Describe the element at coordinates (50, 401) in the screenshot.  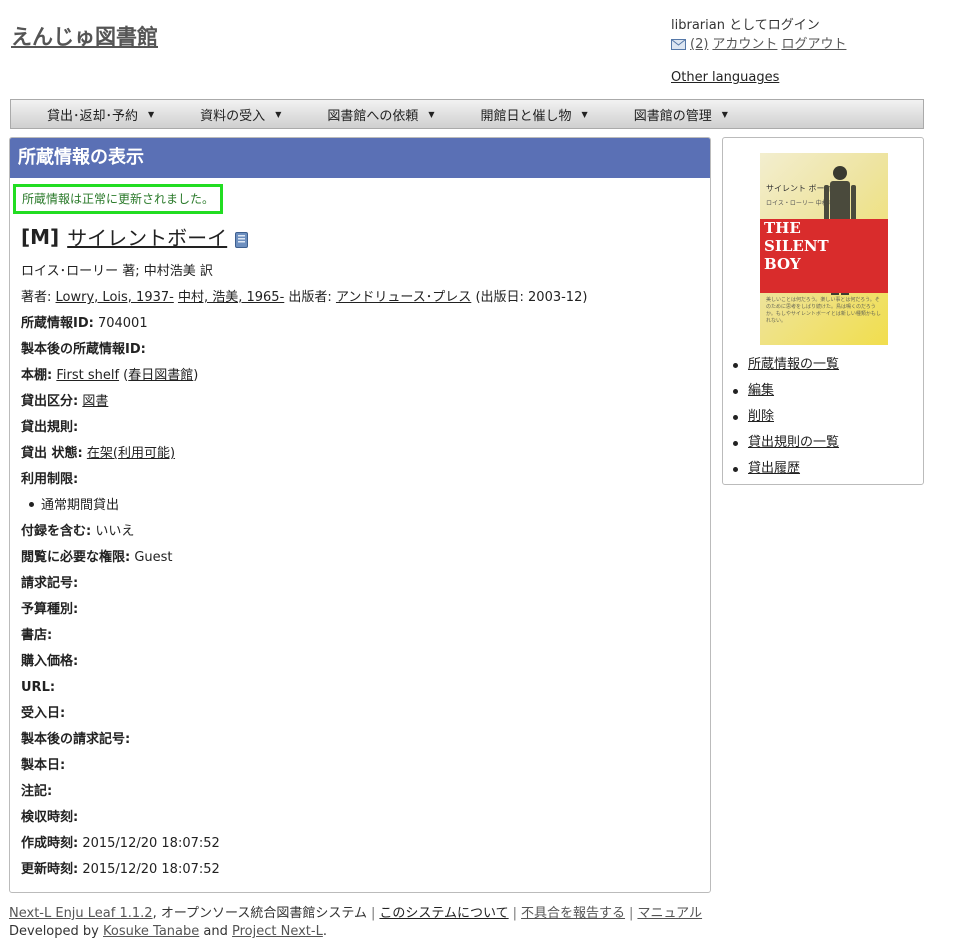
I see `field-label: 貸出区分:` at that location.